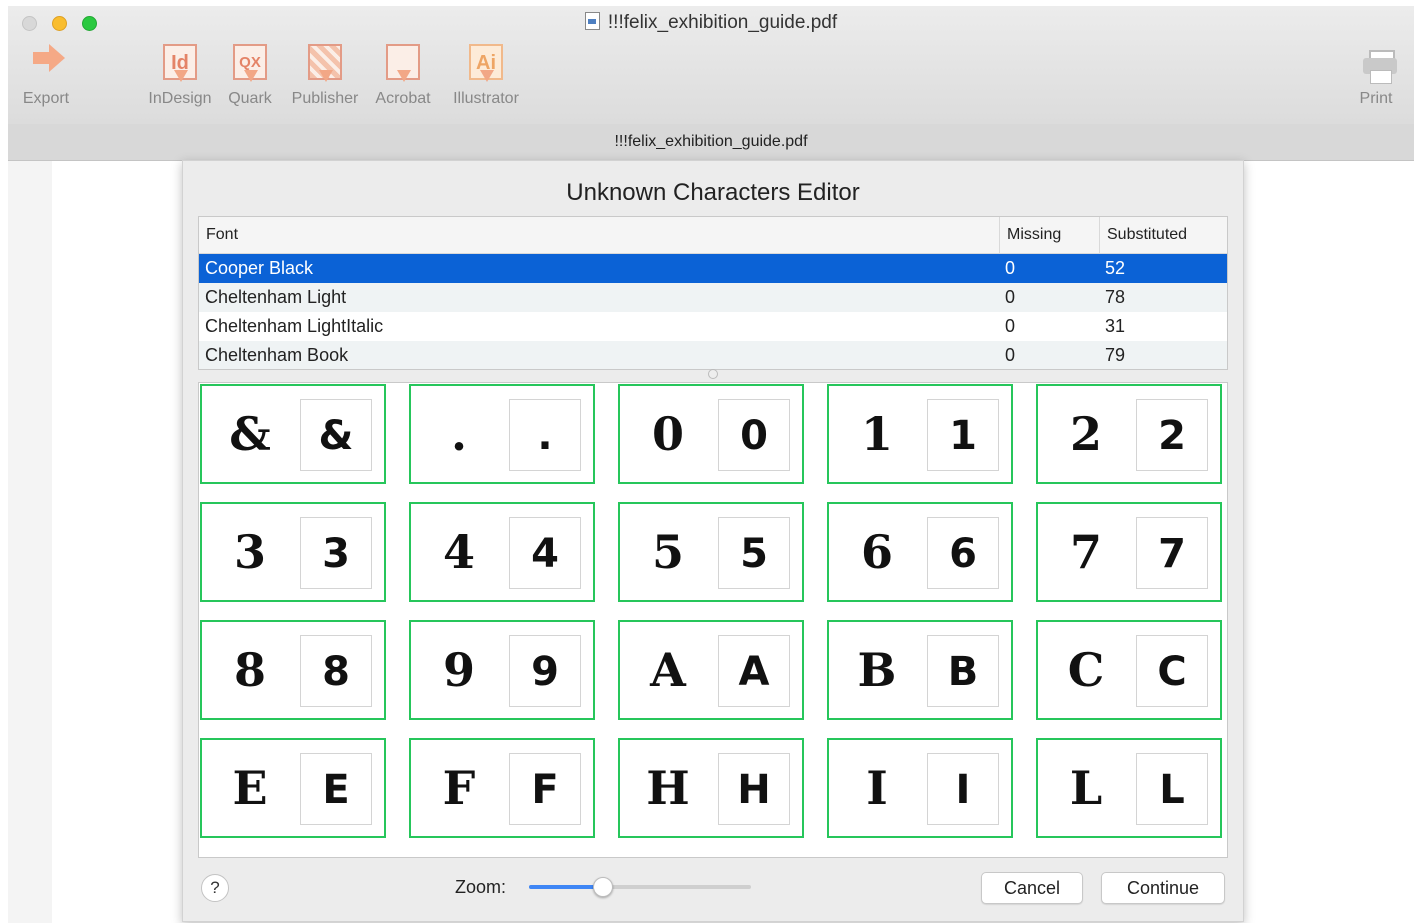 The image size is (1416, 923). What do you see at coordinates (545, 789) in the screenshot?
I see `substituted-glyph: F` at bounding box center [545, 789].